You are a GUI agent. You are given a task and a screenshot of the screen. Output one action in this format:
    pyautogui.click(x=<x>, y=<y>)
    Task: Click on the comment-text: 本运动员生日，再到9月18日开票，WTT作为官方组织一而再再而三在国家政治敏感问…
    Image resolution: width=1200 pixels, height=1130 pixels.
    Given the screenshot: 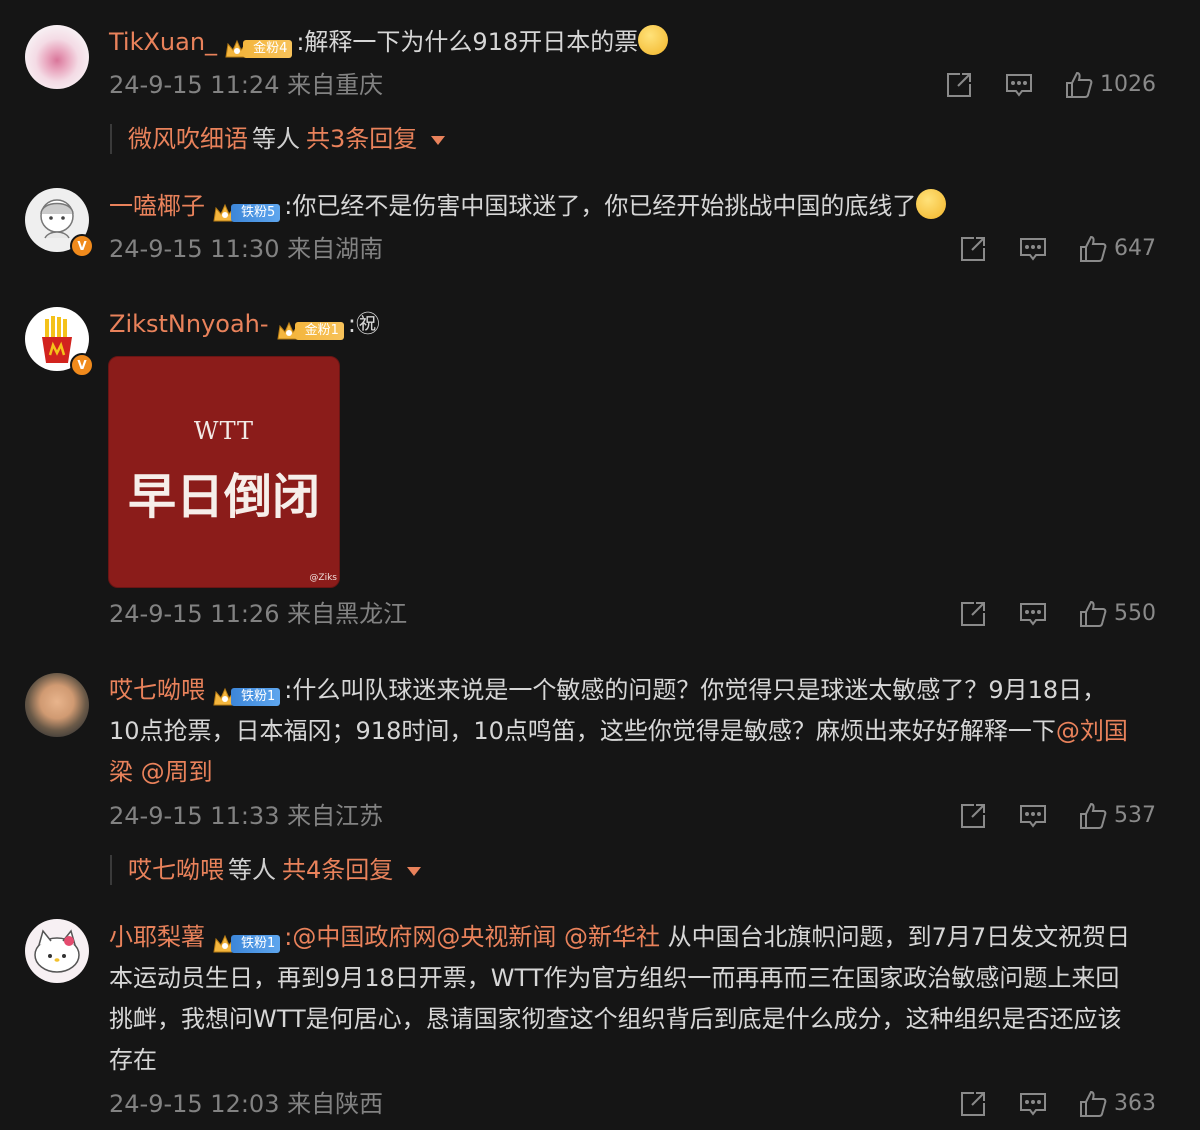 What is the action you would take?
    pyautogui.click(x=614, y=978)
    